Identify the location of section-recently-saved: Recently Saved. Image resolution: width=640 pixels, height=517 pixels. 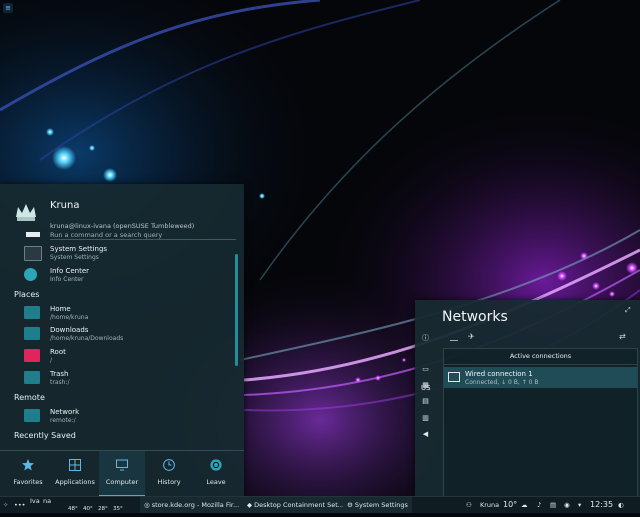
(45, 435).